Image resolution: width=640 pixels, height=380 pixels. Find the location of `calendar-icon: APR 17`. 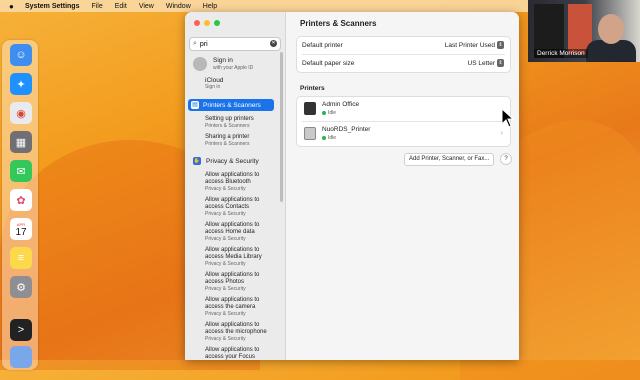

calendar-icon: APR 17 is located at coordinates (21, 229).